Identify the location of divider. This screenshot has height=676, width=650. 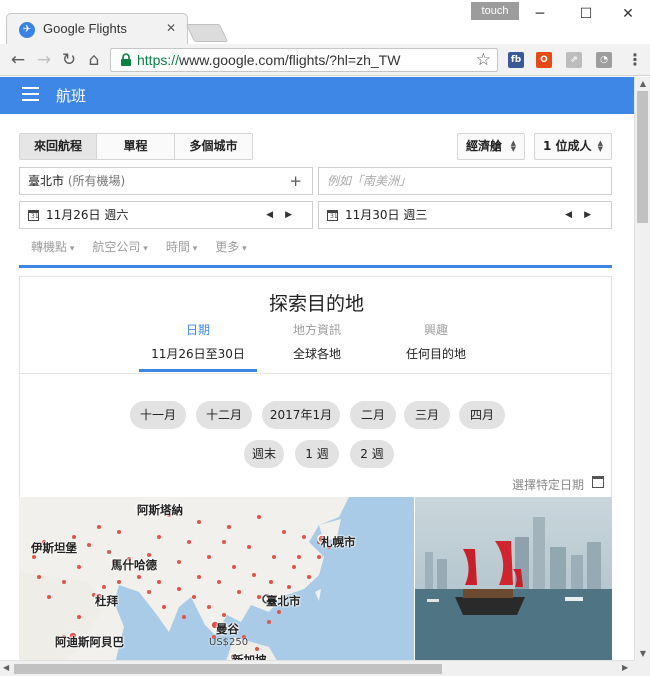
(316, 373).